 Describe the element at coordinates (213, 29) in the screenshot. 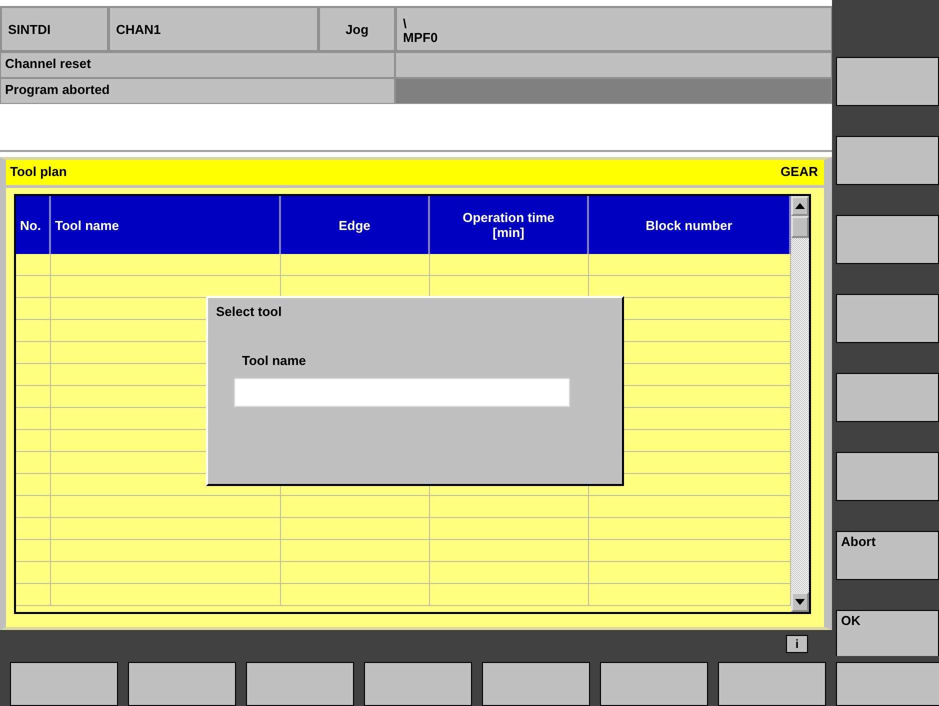

I see `channel-name: CHAN1` at that location.